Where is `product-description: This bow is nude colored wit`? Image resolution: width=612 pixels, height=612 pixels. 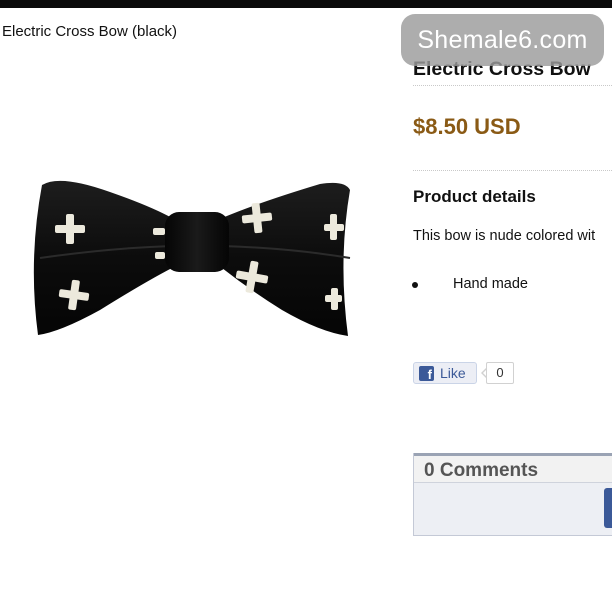 product-description: This bow is nude colored wit is located at coordinates (504, 236).